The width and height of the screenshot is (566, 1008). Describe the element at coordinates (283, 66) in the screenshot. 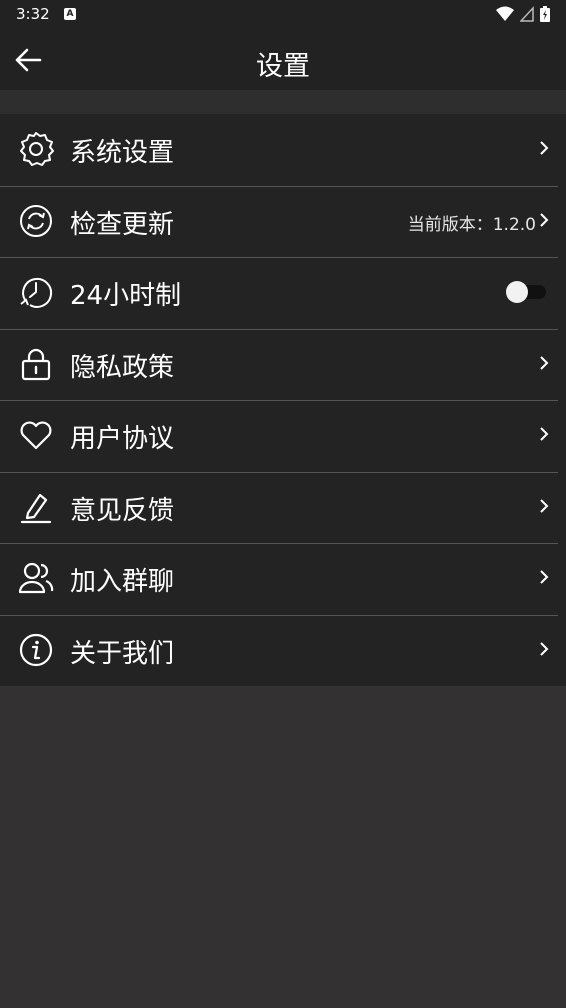

I see `page-title: 设置` at that location.